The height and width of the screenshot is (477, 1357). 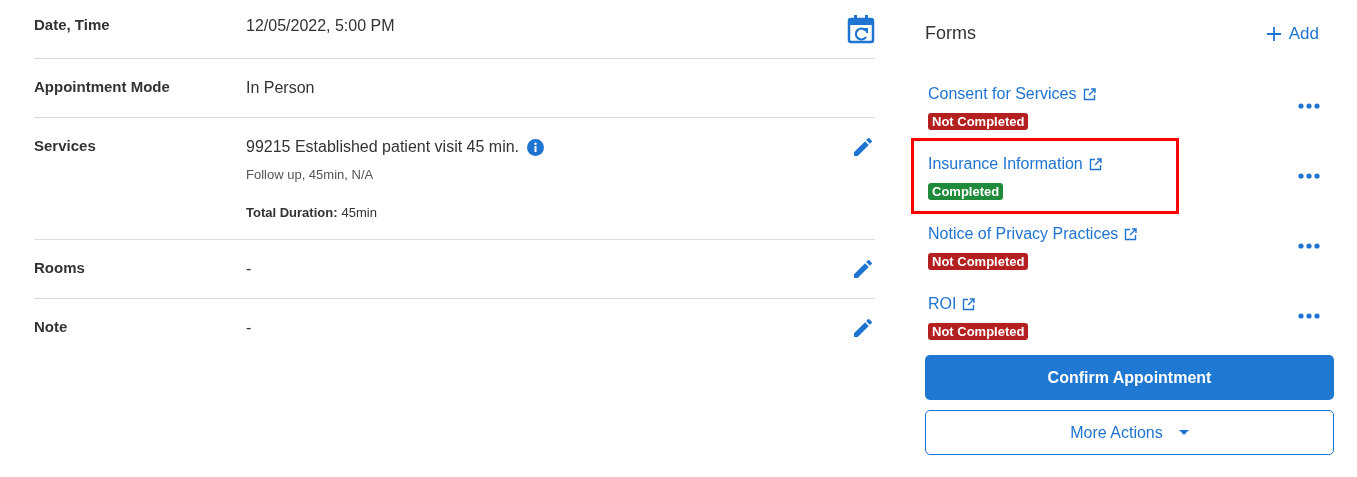 I want to click on caret-icon, so click(x=1183, y=432).